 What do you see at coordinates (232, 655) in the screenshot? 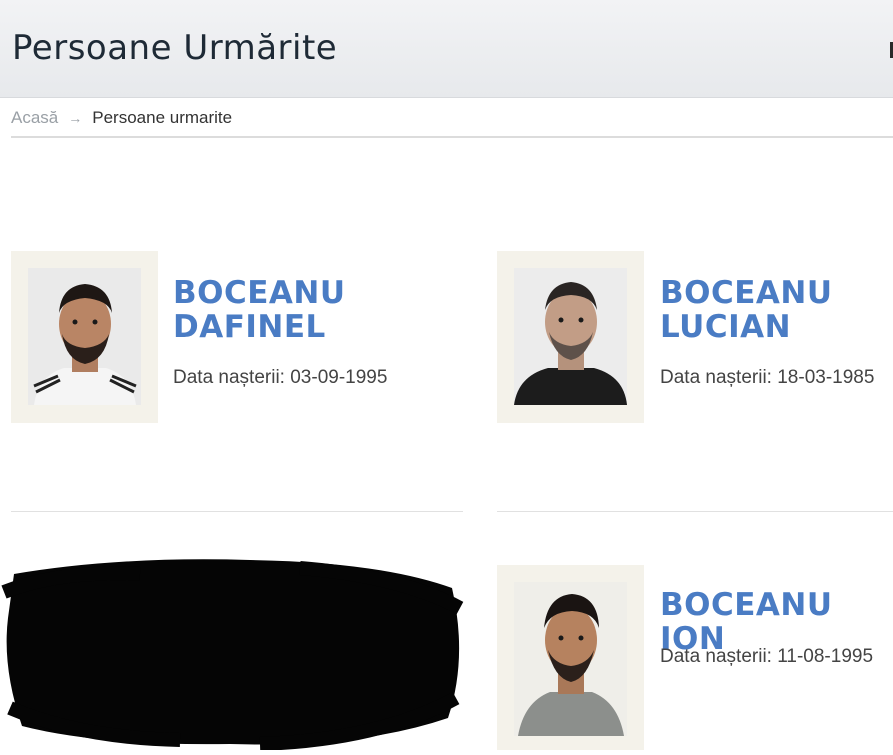
I see `redaction-scribble` at bounding box center [232, 655].